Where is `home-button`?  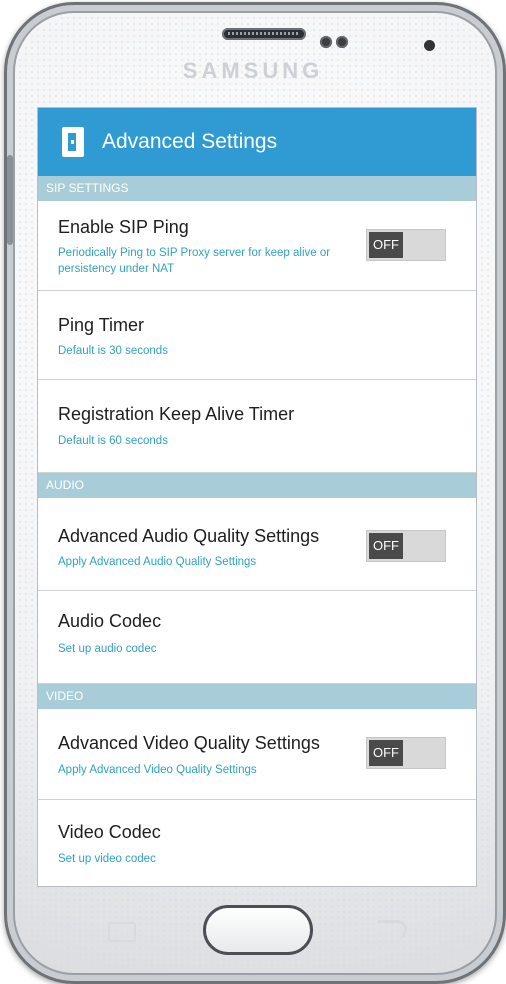 home-button is located at coordinates (258, 930).